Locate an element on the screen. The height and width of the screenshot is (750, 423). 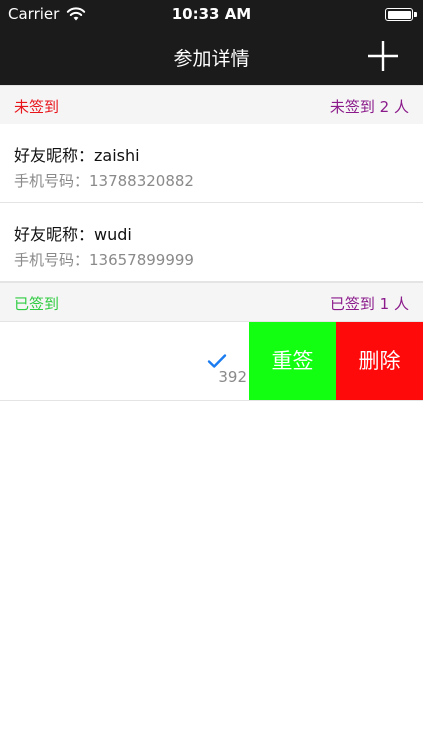
friend-phone: 手机号码：13657899999 is located at coordinates (104, 260).